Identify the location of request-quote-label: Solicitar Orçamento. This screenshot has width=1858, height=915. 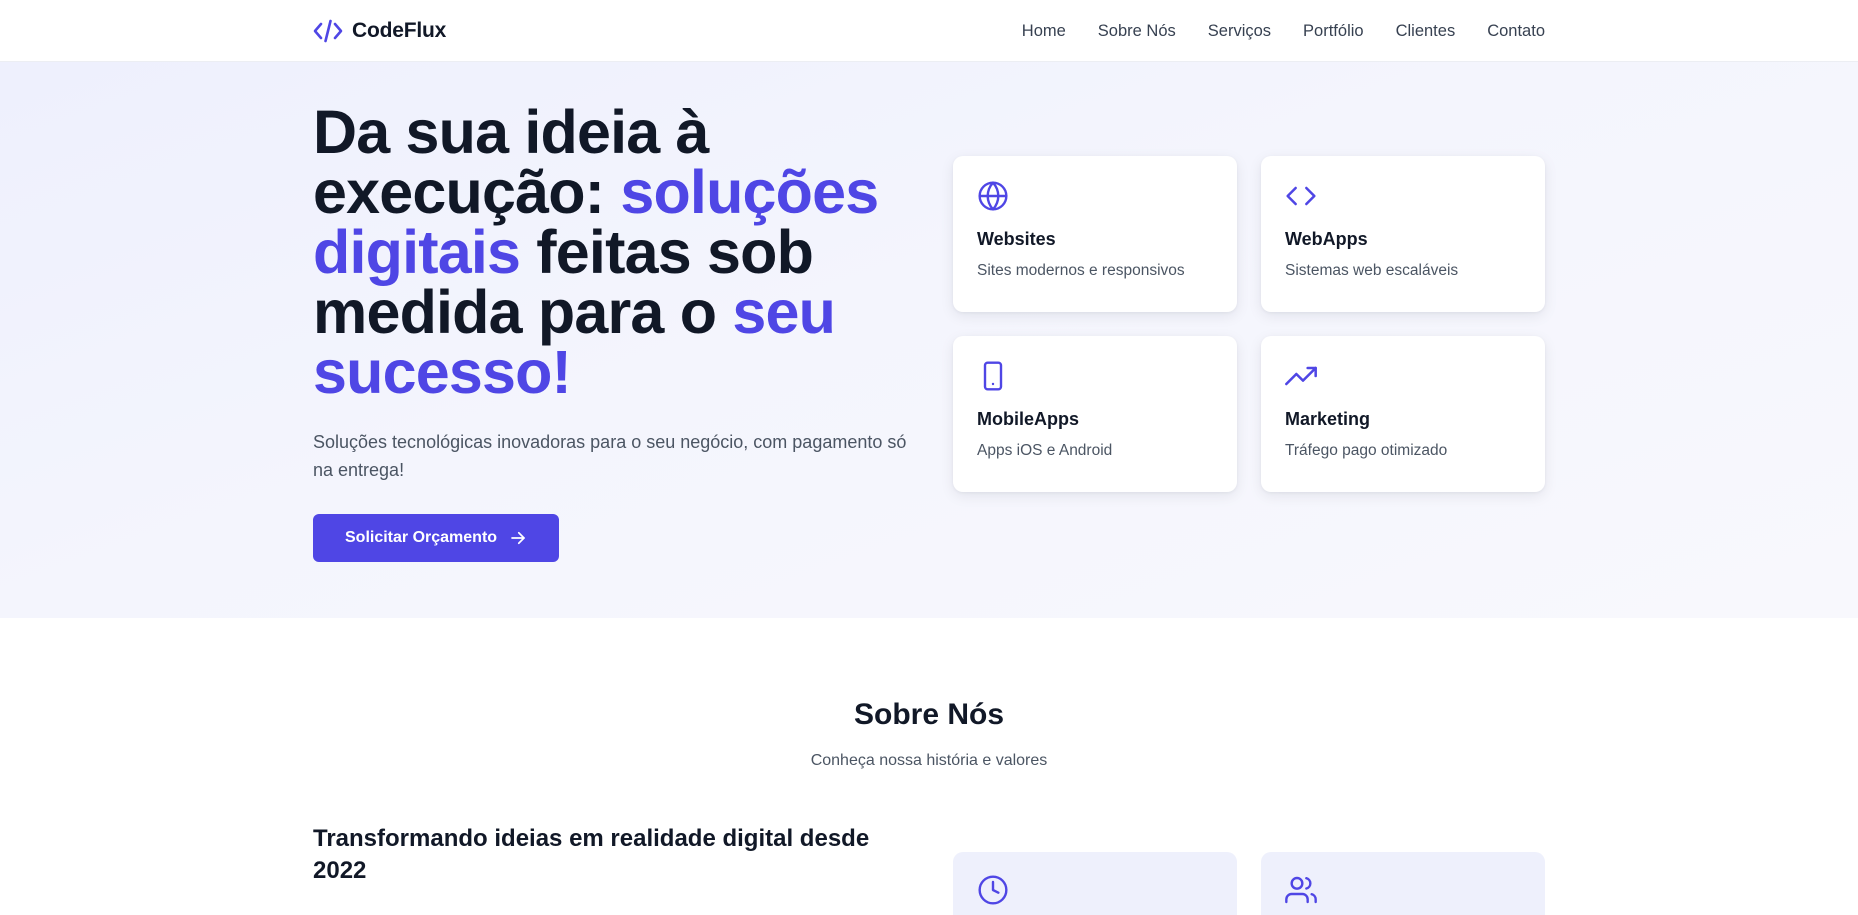
(421, 537).